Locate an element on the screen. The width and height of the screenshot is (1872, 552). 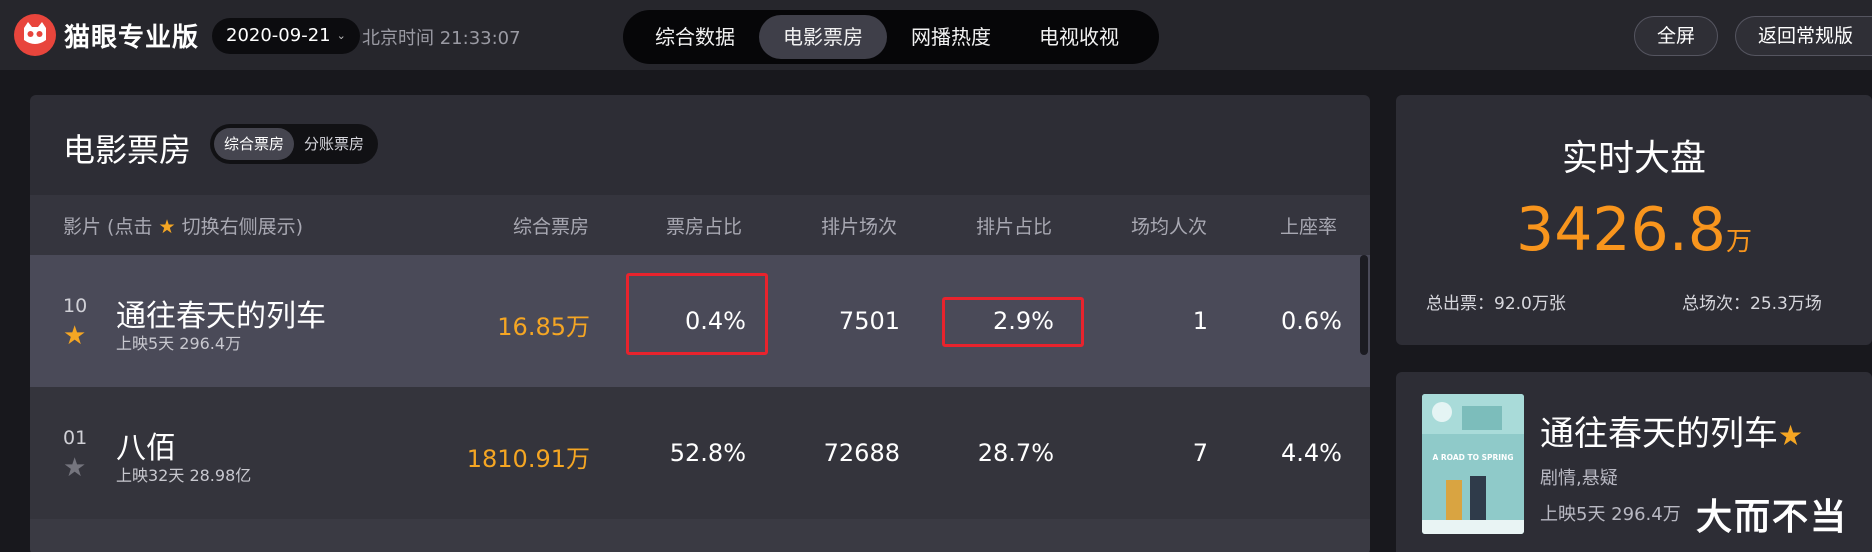
segment-total: 综合票房 is located at coordinates (254, 144).